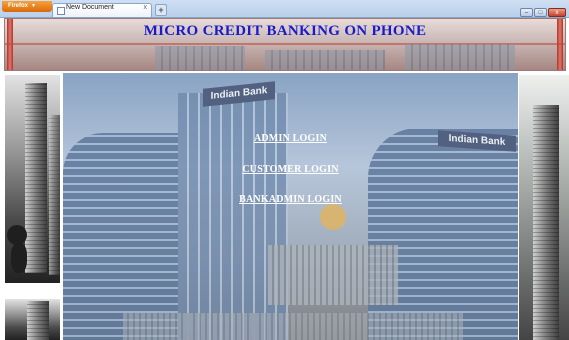 Image resolution: width=569 pixels, height=340 pixels. Describe the element at coordinates (90, 7) in the screenshot. I see `tab-title: New Document` at that location.